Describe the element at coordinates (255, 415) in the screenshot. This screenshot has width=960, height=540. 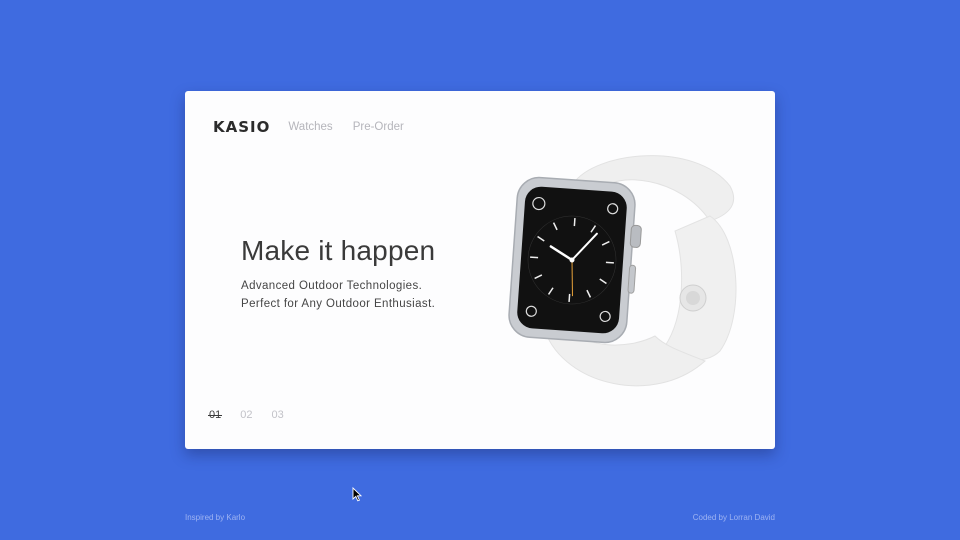
I see `slide-pager: 01 02 03` at that location.